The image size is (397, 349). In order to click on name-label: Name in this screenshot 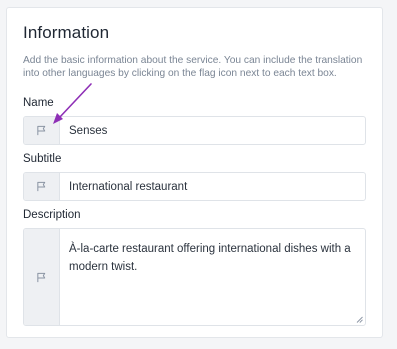, I will do `click(38, 103)`.